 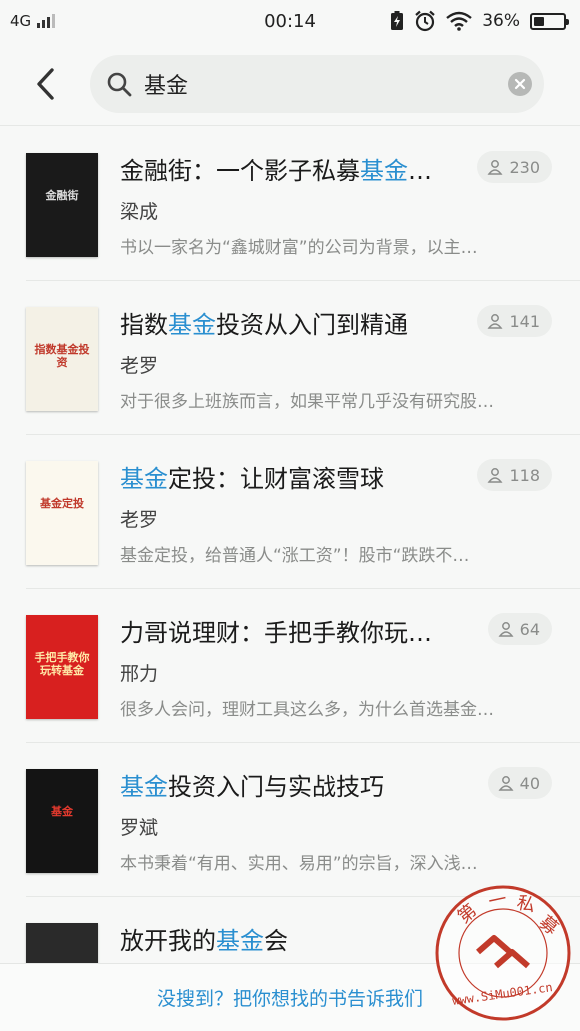 What do you see at coordinates (139, 212) in the screenshot?
I see `book-author: 梁成` at bounding box center [139, 212].